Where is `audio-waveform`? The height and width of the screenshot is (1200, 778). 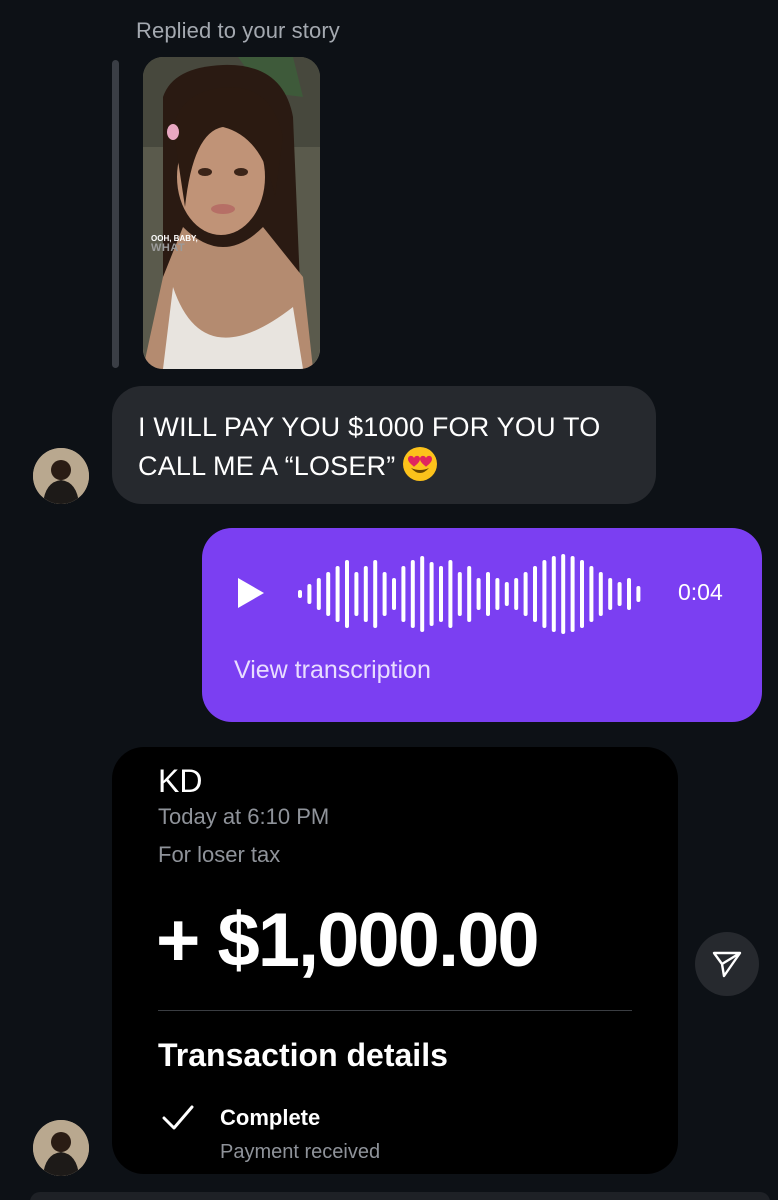
audio-waveform is located at coordinates (481, 594).